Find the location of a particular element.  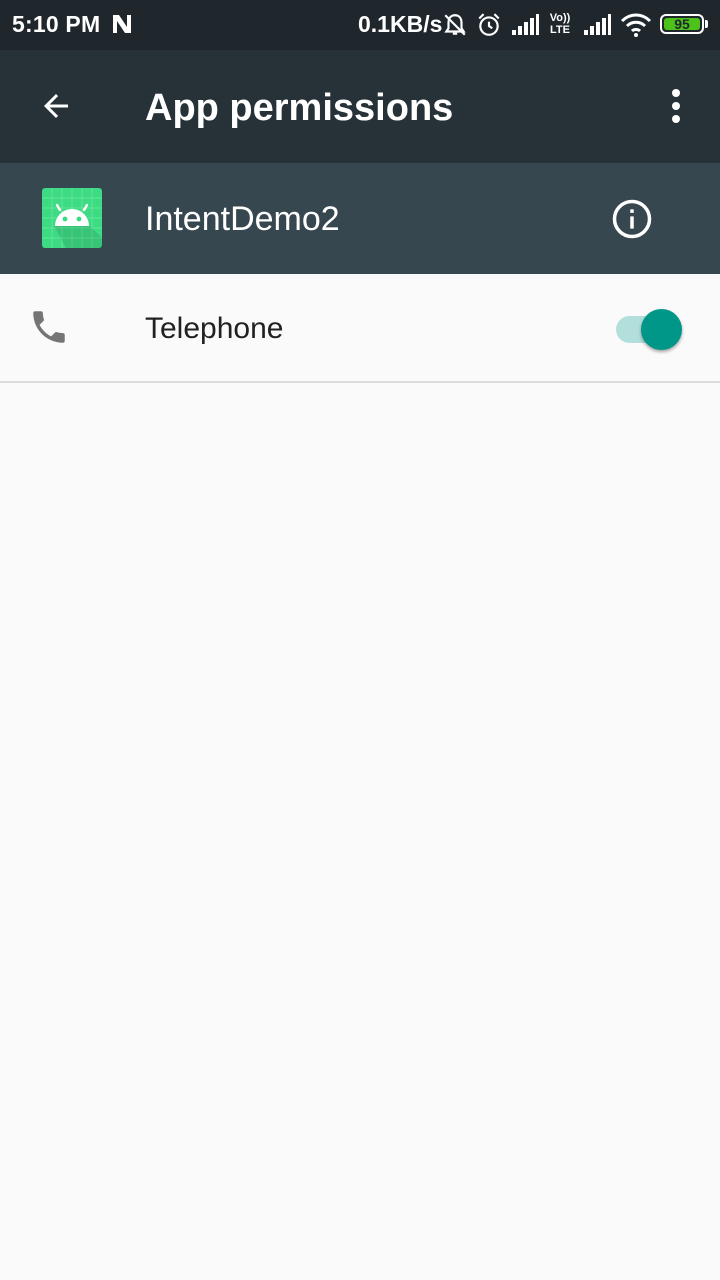

permission-row-telephone: Telephone is located at coordinates (360, 327).